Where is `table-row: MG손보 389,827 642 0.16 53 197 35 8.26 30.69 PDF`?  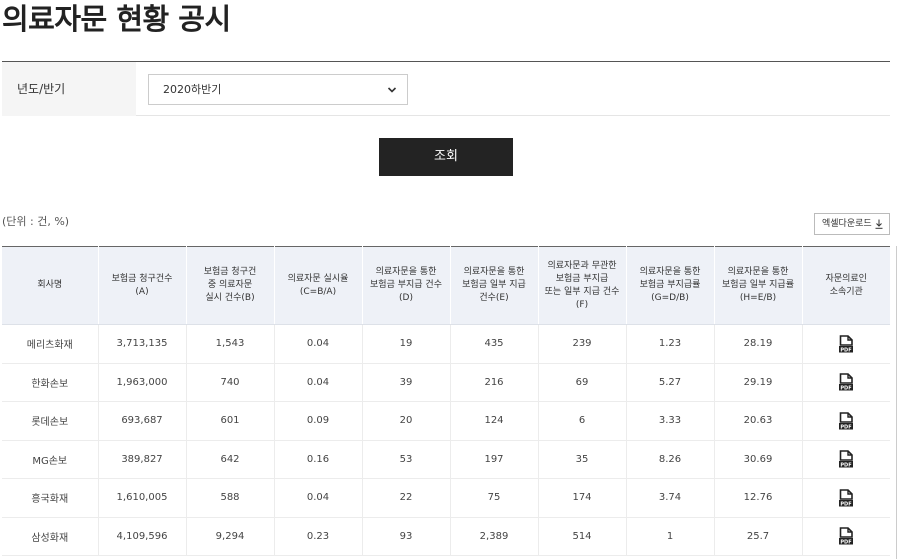 table-row: MG손보 389,827 642 0.16 53 197 35 8.26 30.69 PDF is located at coordinates (446, 459).